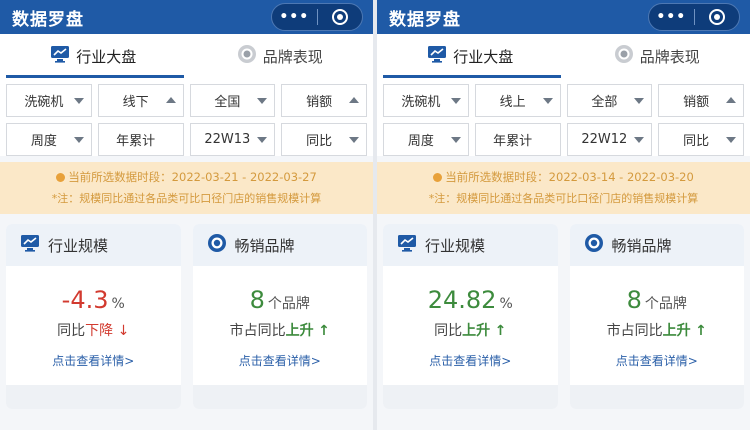  What do you see at coordinates (455, 245) in the screenshot?
I see `card-title: 行业规模` at bounding box center [455, 245].